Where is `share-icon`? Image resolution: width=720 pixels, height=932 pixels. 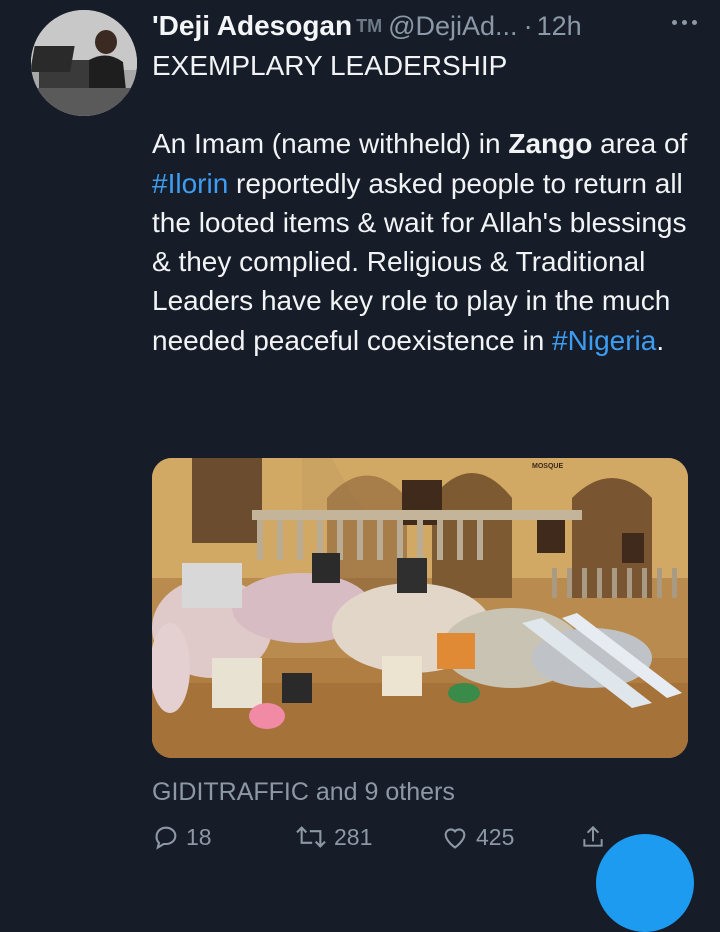
share-icon is located at coordinates (593, 836).